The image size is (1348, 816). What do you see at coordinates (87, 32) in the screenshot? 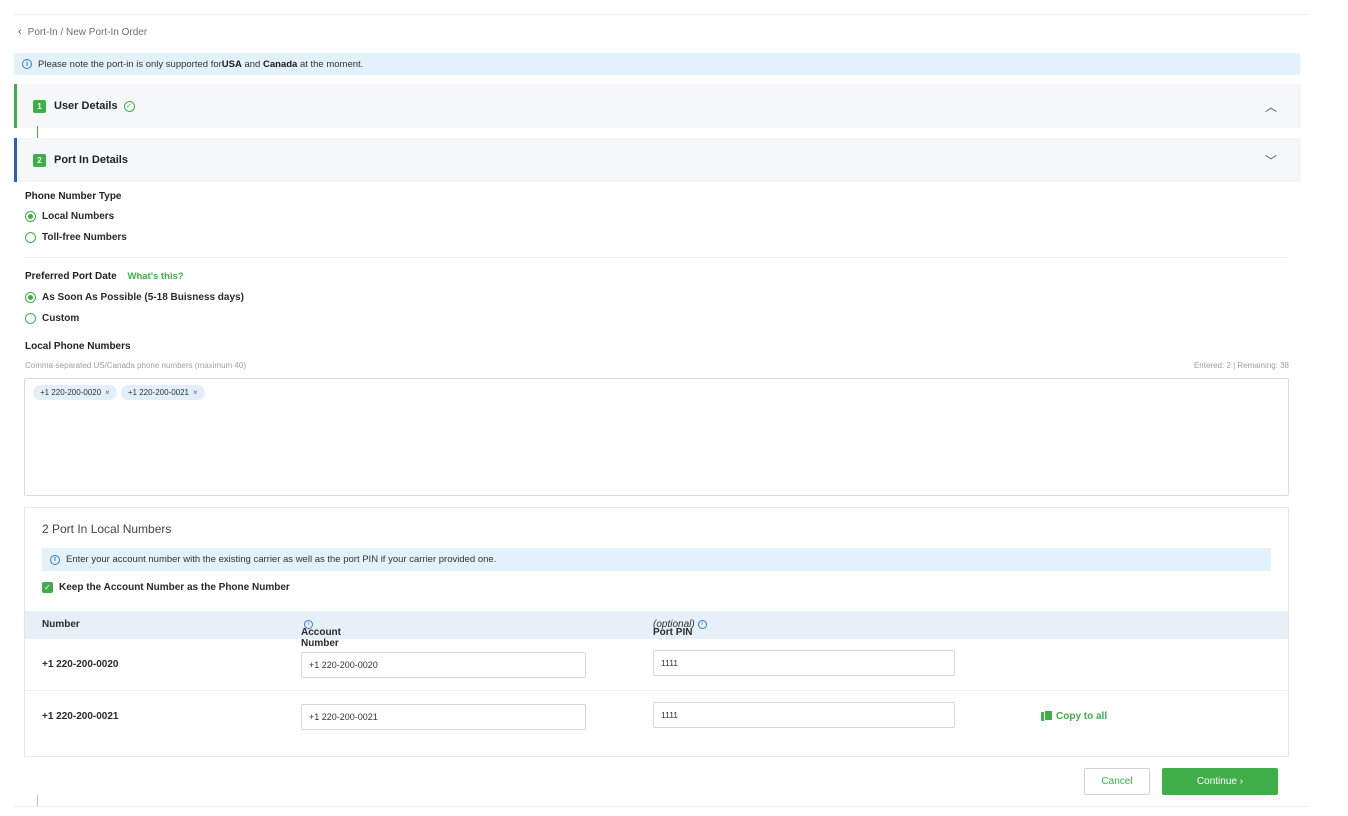
I see `breadcrumb-text: Port-In / New Port-In Order` at bounding box center [87, 32].